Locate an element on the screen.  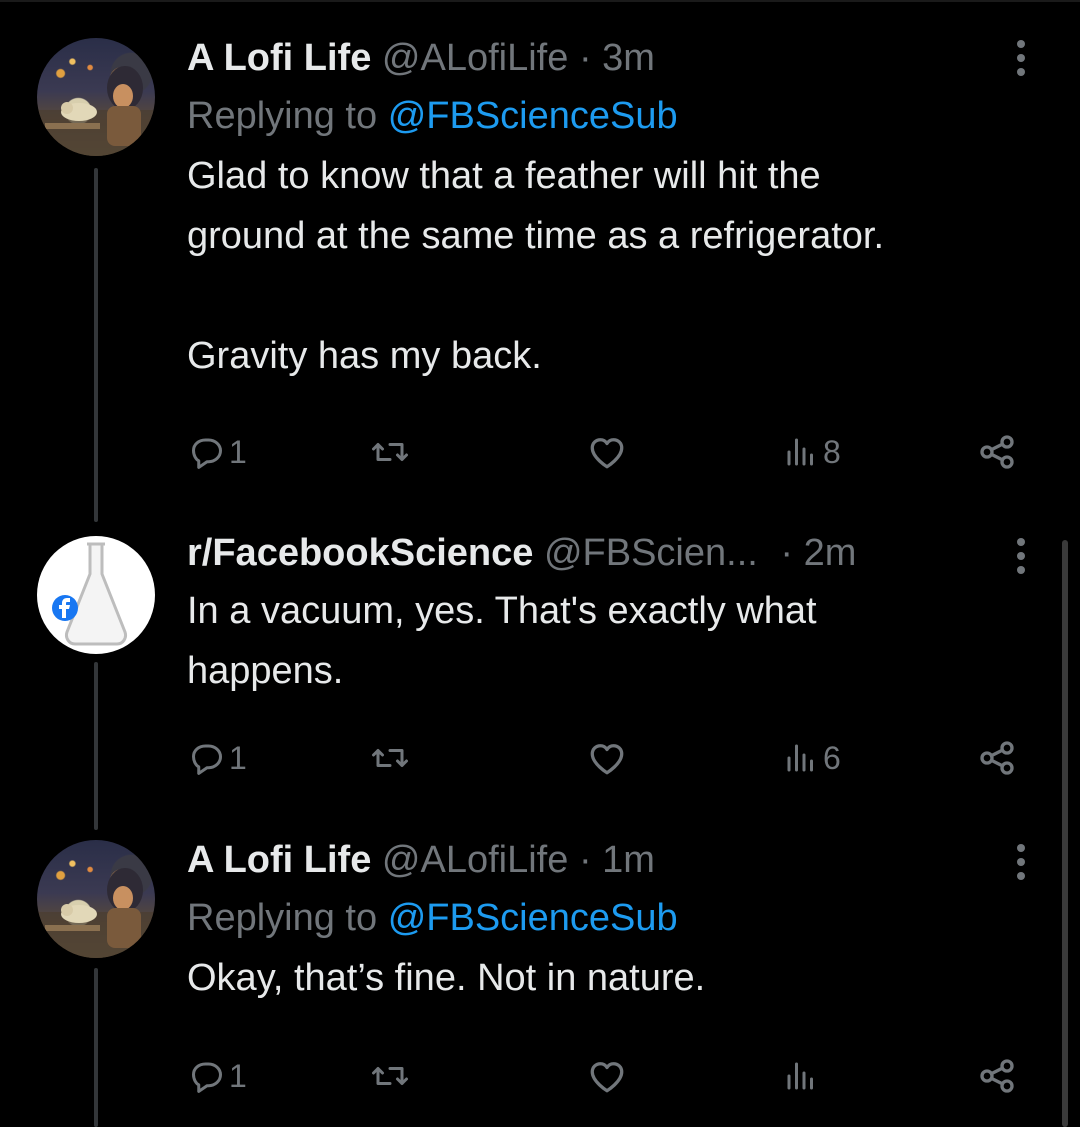
post-header: A Lofi Life @ALofiLife · 1m is located at coordinates (633, 860).